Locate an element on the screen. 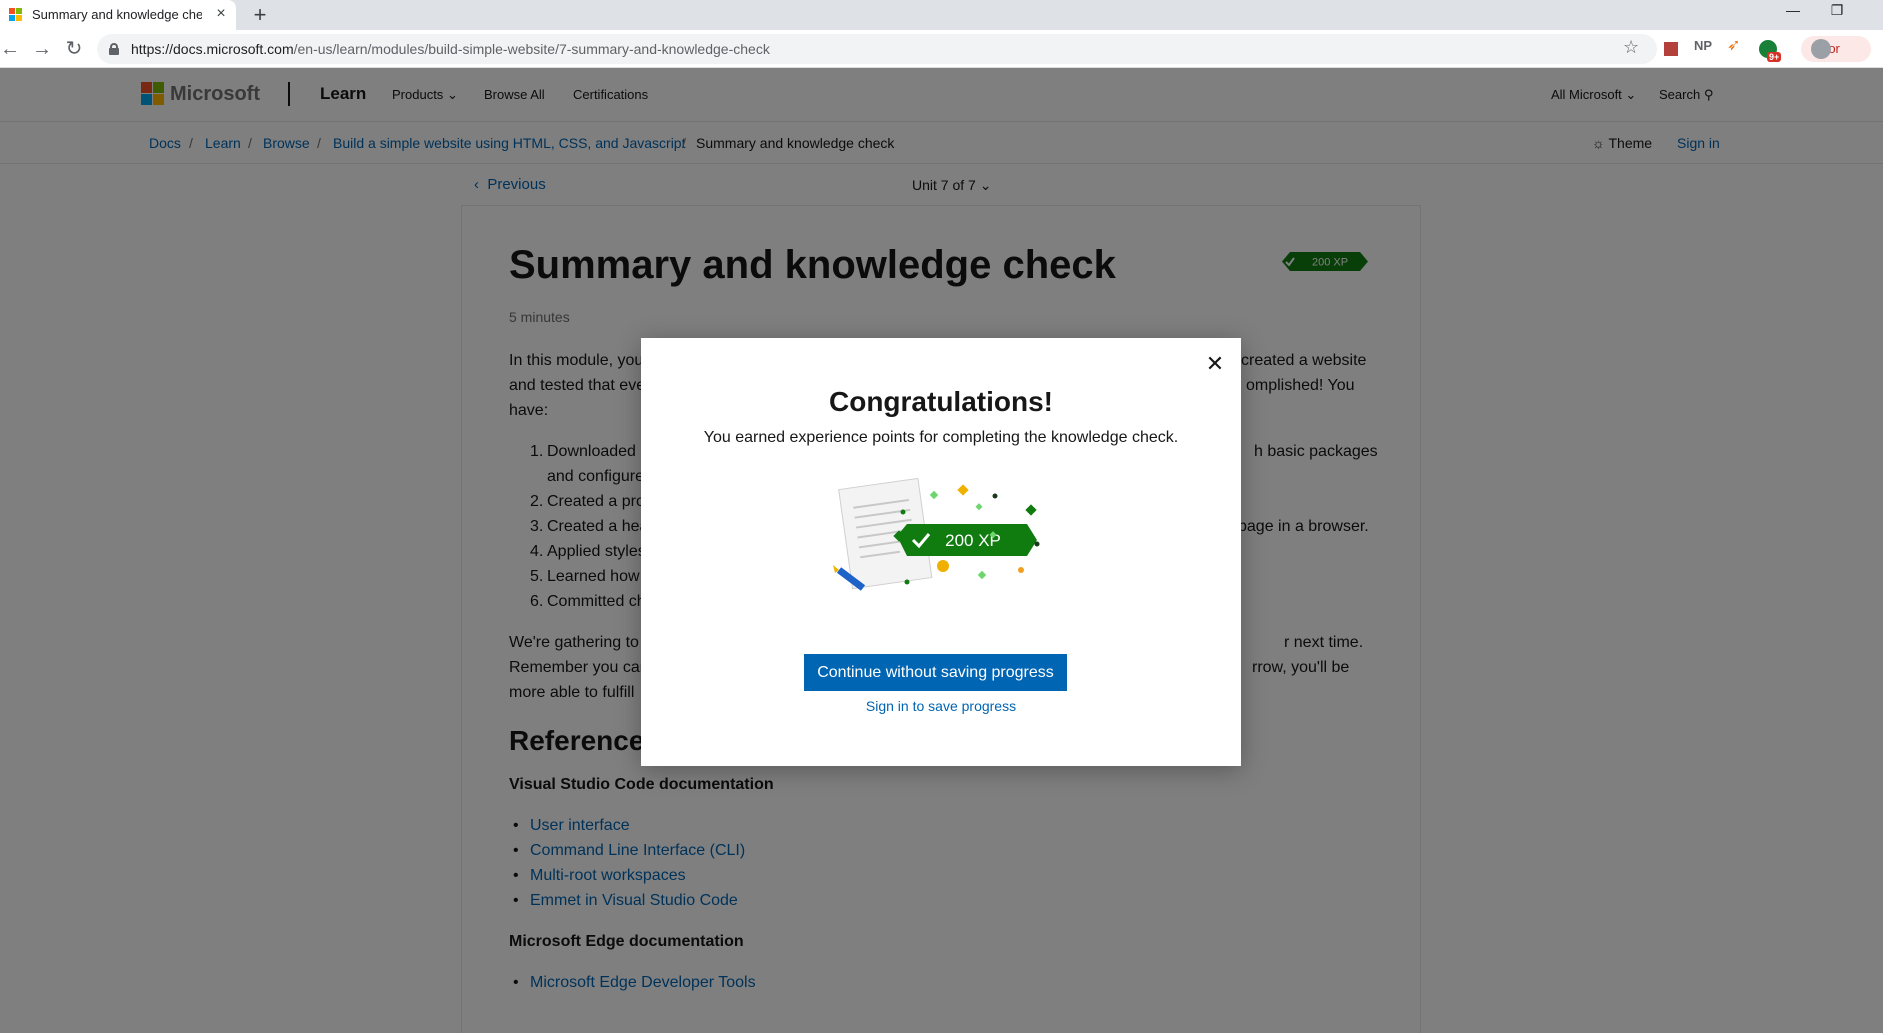  sign-in-to-save-link: Sign in to save progress is located at coordinates (941, 706).